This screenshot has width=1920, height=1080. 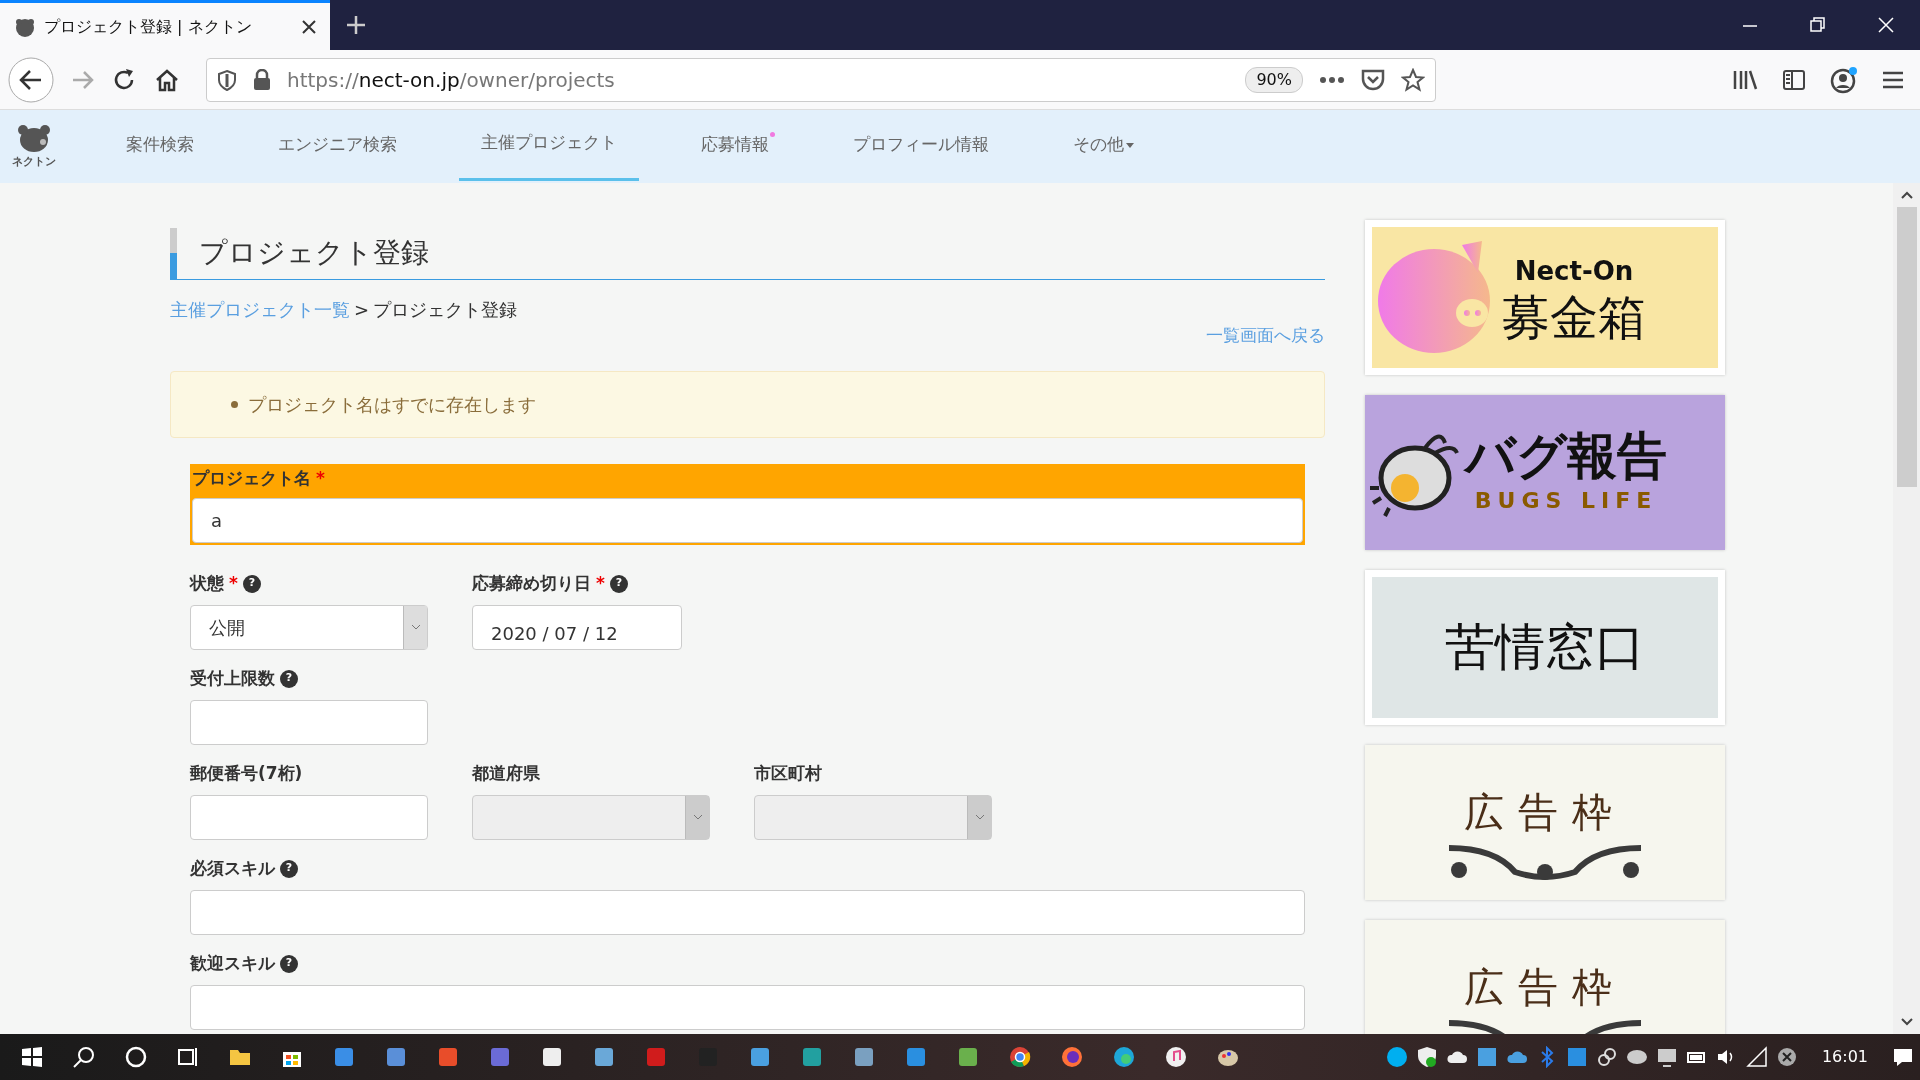 What do you see at coordinates (1020, 1057) in the screenshot?
I see `chrome-icon` at bounding box center [1020, 1057].